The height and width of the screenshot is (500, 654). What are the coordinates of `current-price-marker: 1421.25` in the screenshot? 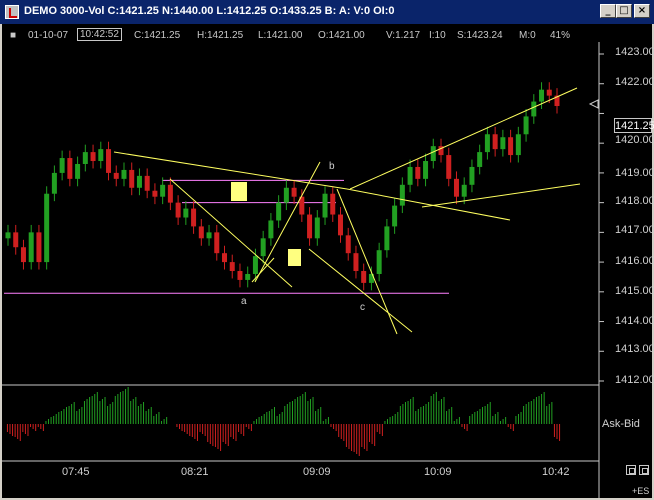 It's located at (634, 125).